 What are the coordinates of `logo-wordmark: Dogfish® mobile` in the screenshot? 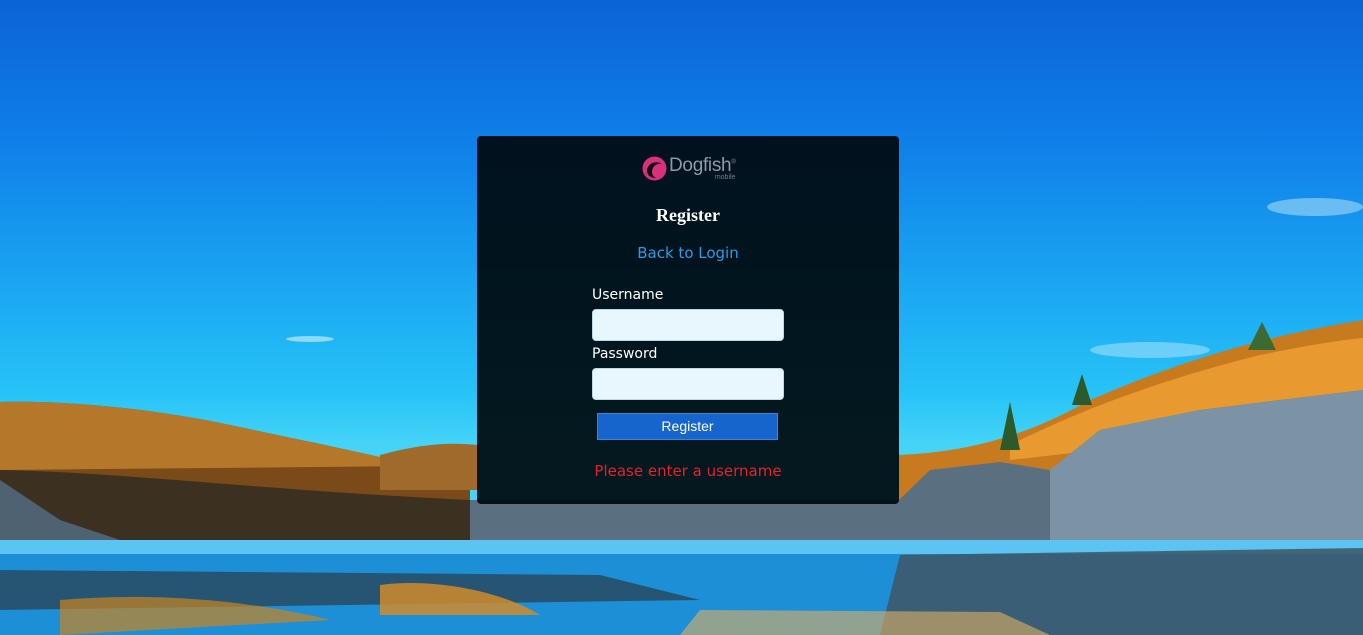 It's located at (702, 167).